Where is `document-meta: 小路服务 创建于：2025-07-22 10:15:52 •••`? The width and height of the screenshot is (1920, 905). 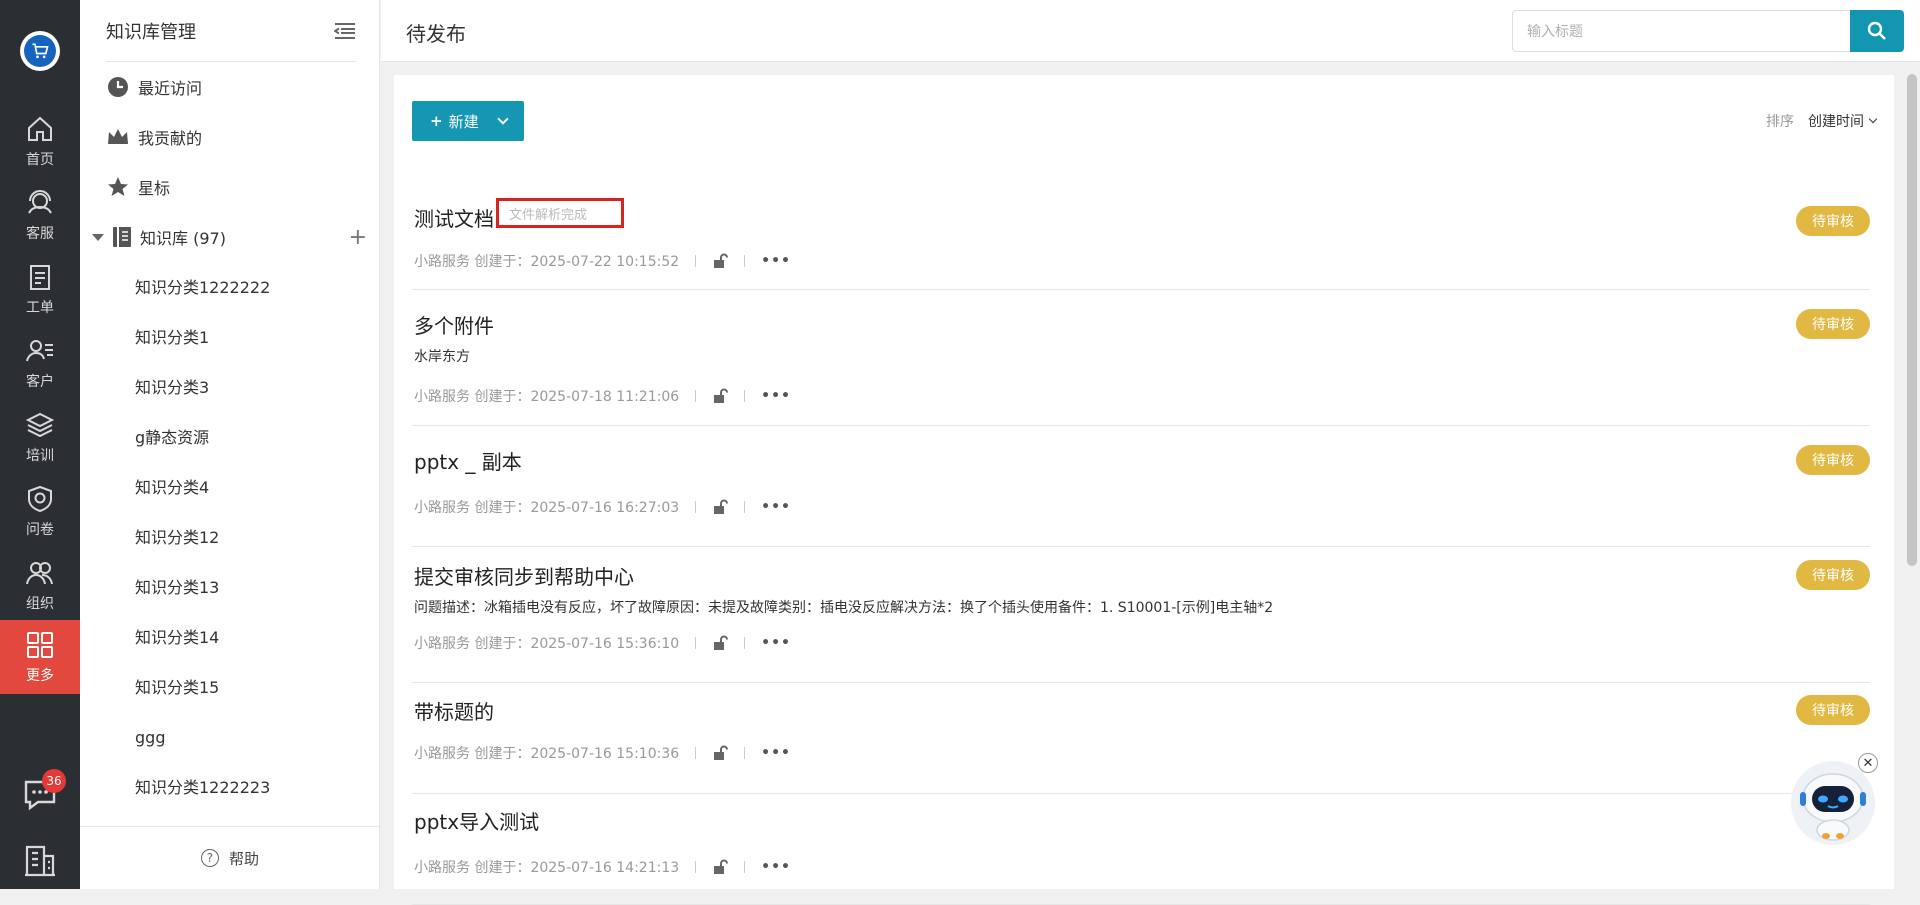
document-meta: 小路服务 创建于：2025-07-22 10:15:52 ••• is located at coordinates (602, 261).